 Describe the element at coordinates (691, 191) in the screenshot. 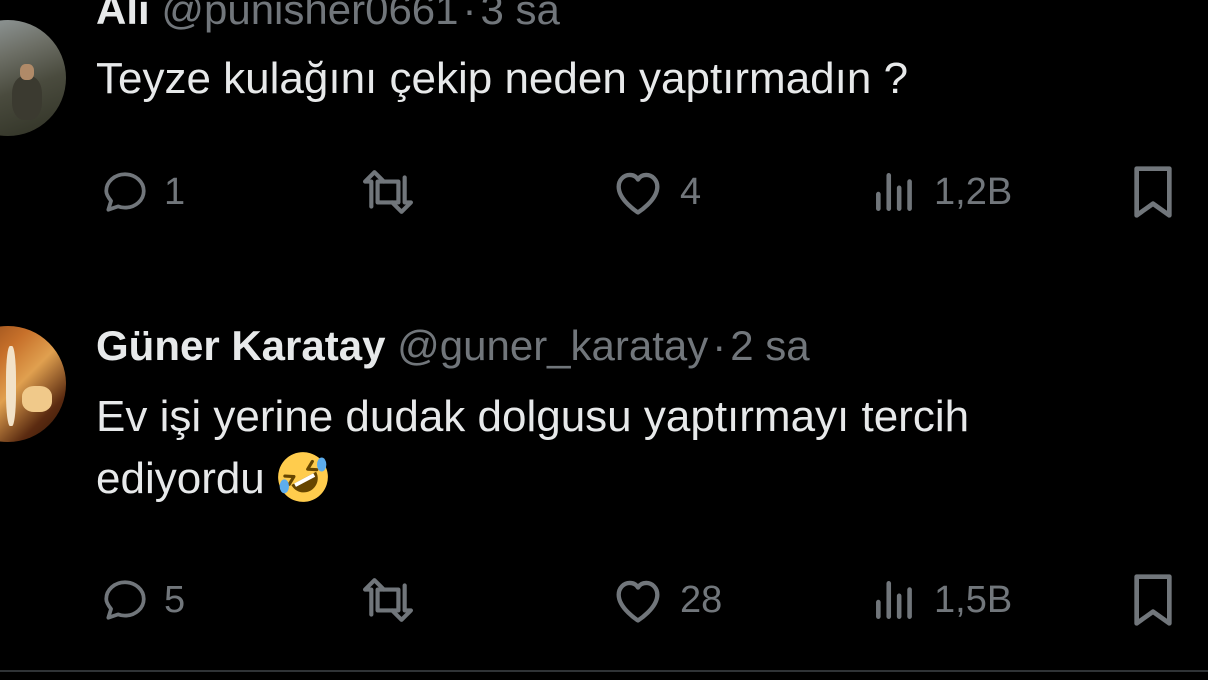

I see `like-count: 4` at that location.